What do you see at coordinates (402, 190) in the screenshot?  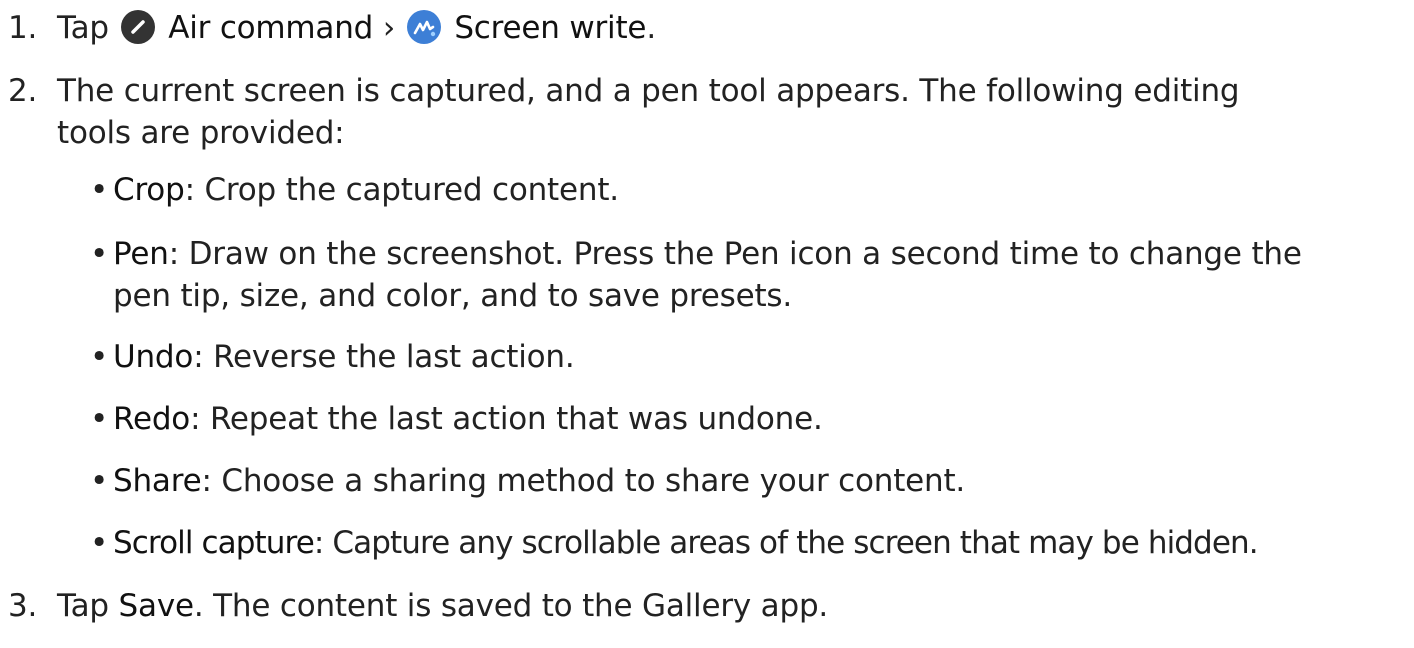 I see `description: : Crop the captured content.` at bounding box center [402, 190].